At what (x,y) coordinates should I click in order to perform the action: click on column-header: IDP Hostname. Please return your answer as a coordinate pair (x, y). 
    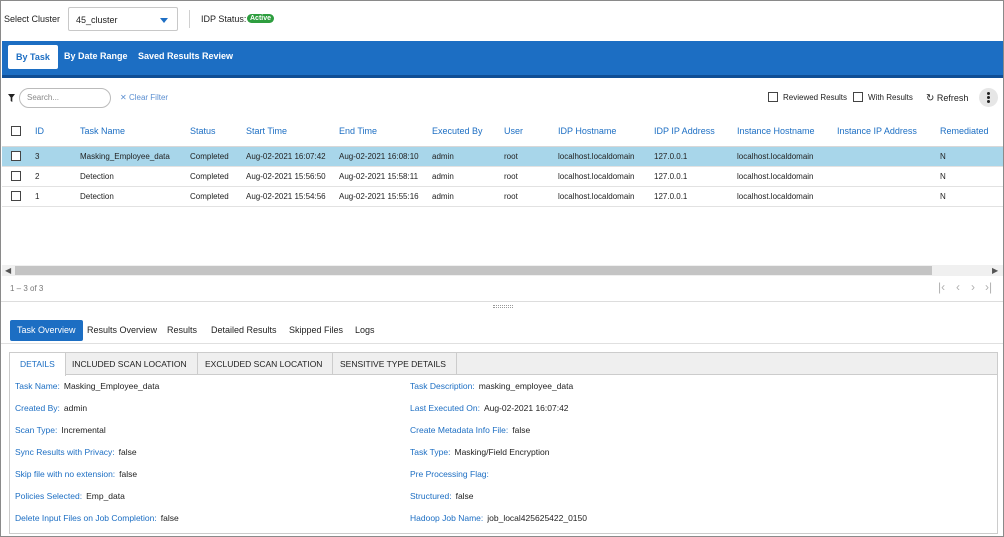
    Looking at the image, I should click on (606, 131).